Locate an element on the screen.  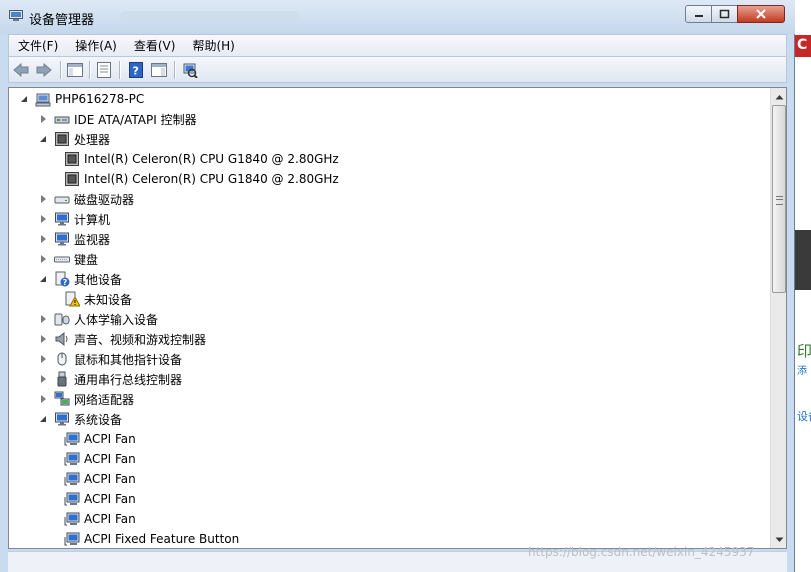
close-button is located at coordinates (761, 14).